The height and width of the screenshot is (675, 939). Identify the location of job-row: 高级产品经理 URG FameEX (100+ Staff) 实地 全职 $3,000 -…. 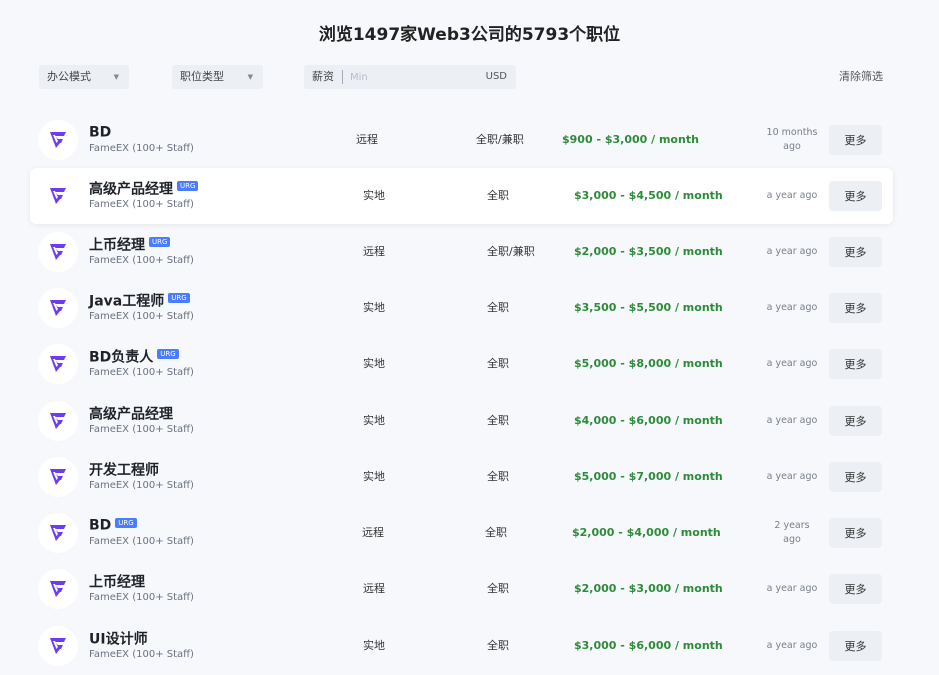
(461, 196).